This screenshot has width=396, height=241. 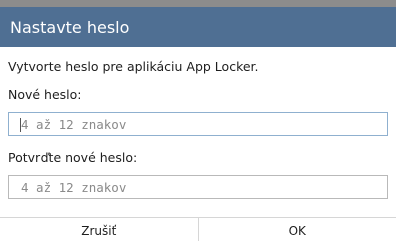 I want to click on confirm-password-label: Potvrďte nové heslo:, so click(x=73, y=157).